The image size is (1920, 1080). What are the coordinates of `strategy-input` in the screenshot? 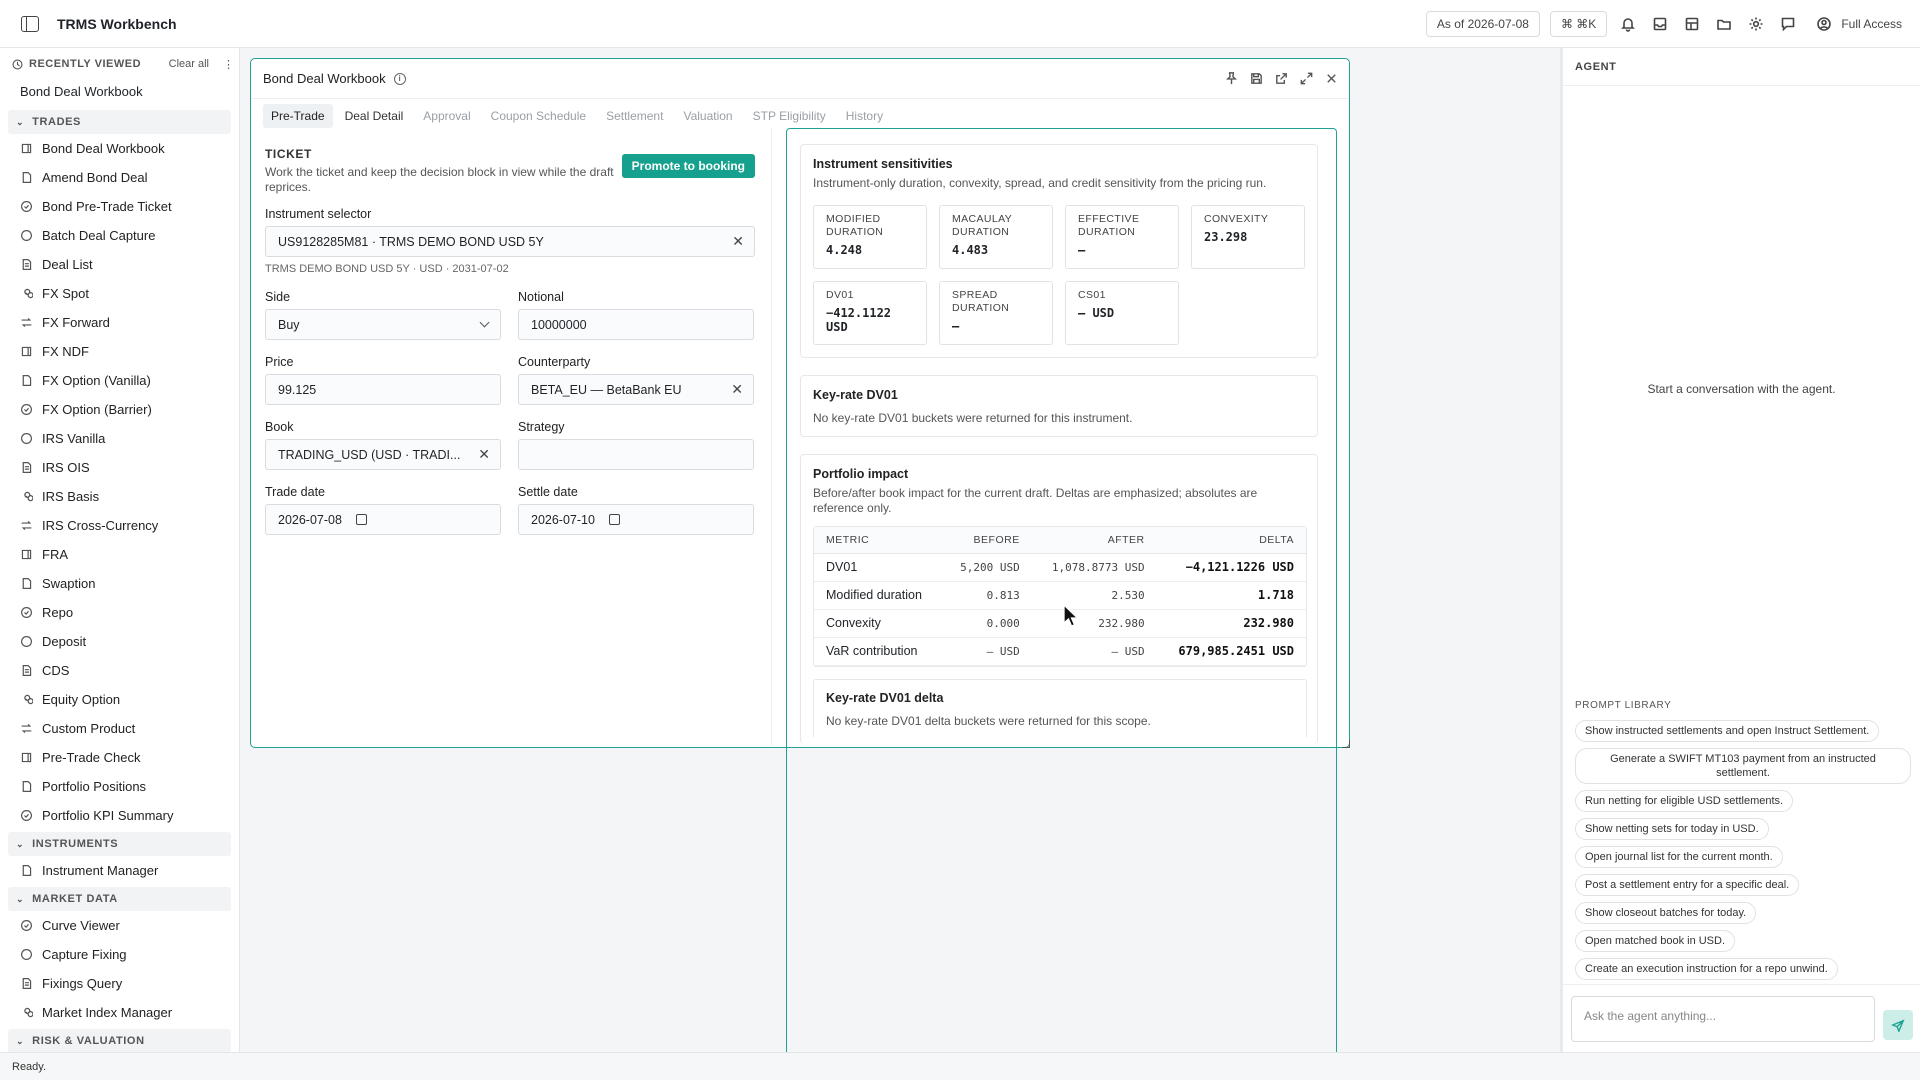 It's located at (636, 454).